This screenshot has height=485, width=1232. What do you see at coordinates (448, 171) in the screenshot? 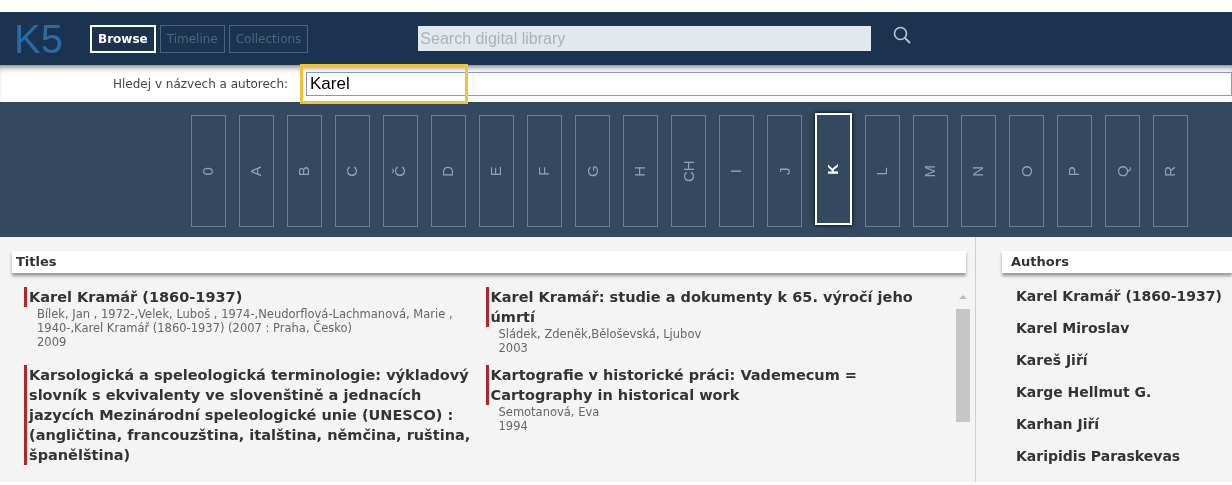
I see `letter-tab: D` at bounding box center [448, 171].